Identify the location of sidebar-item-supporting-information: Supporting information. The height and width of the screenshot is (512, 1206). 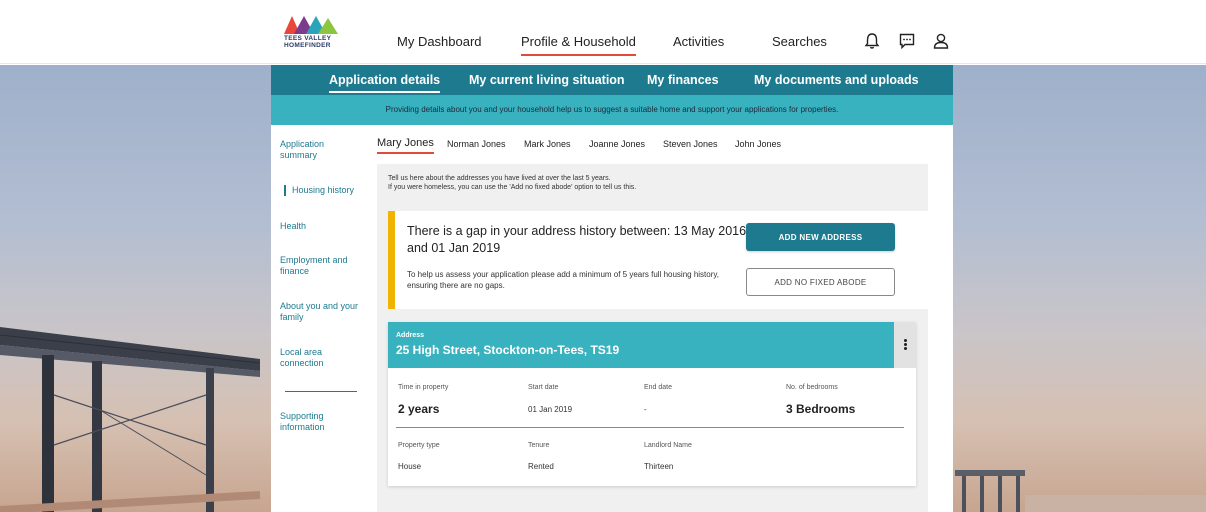
(320, 422).